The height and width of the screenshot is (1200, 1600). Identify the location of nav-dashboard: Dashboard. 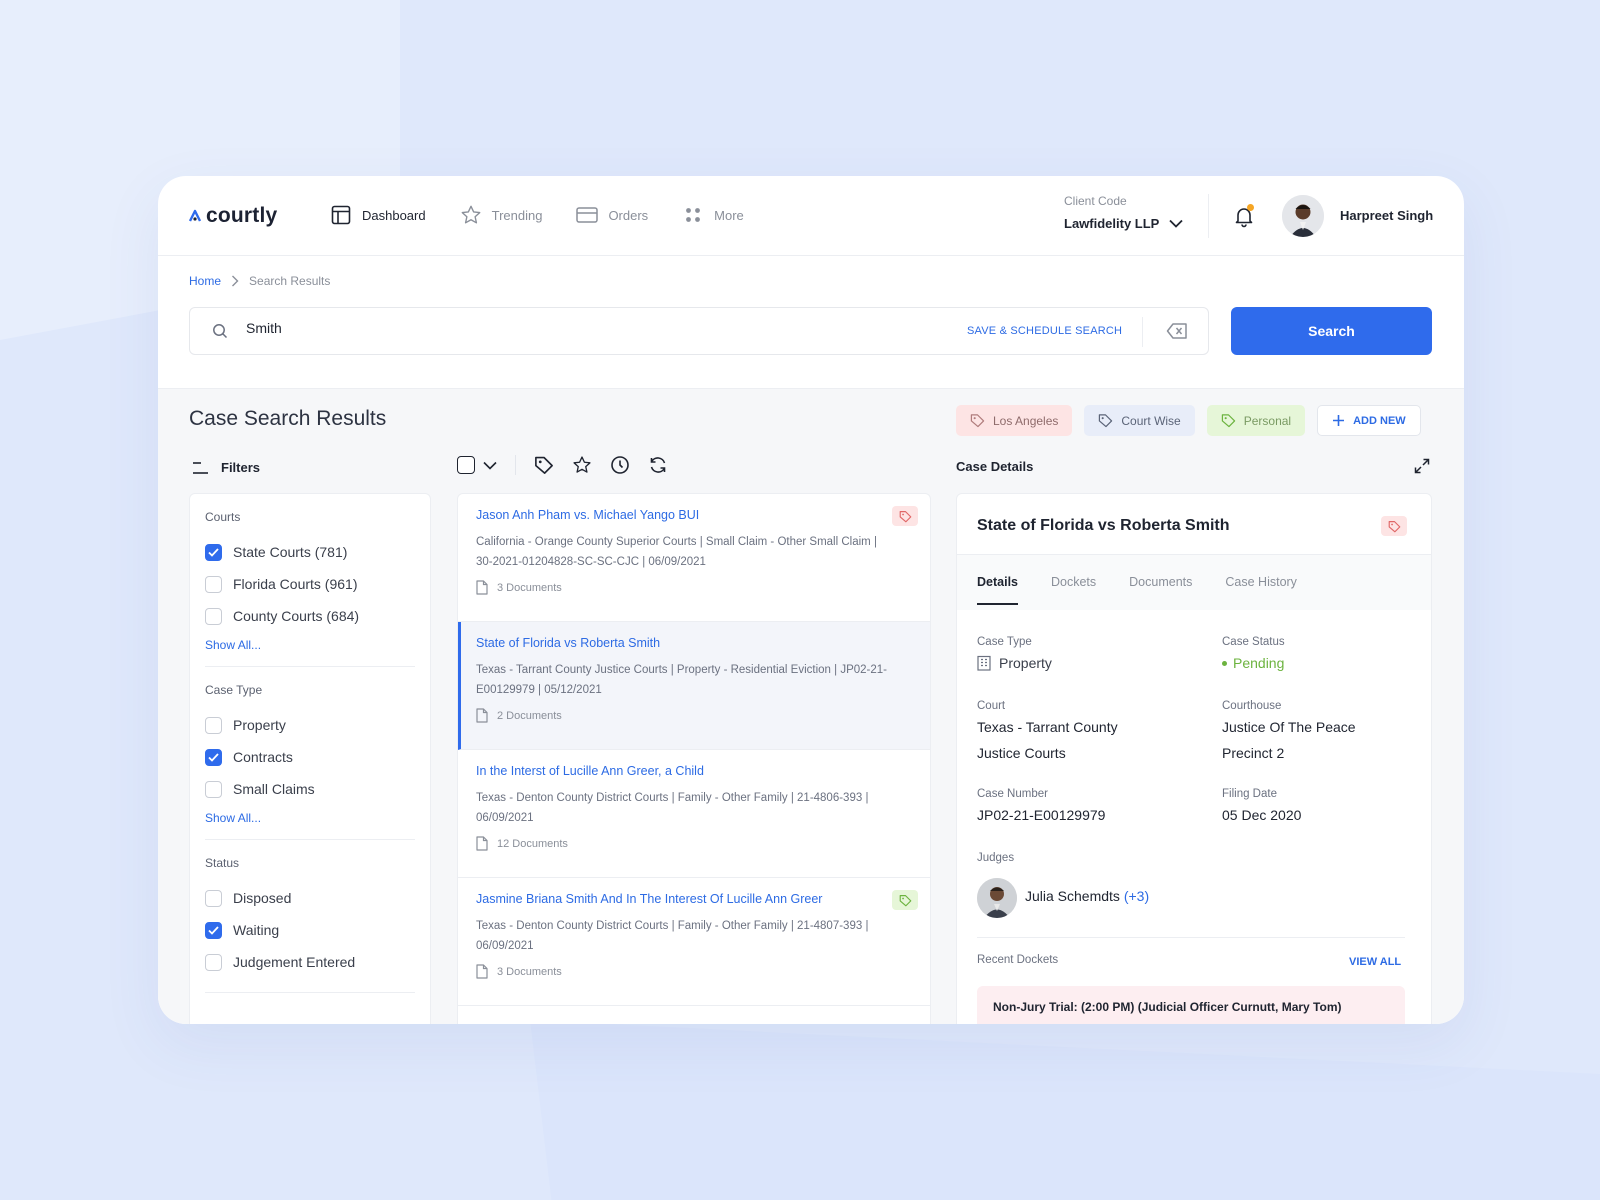
(378, 215).